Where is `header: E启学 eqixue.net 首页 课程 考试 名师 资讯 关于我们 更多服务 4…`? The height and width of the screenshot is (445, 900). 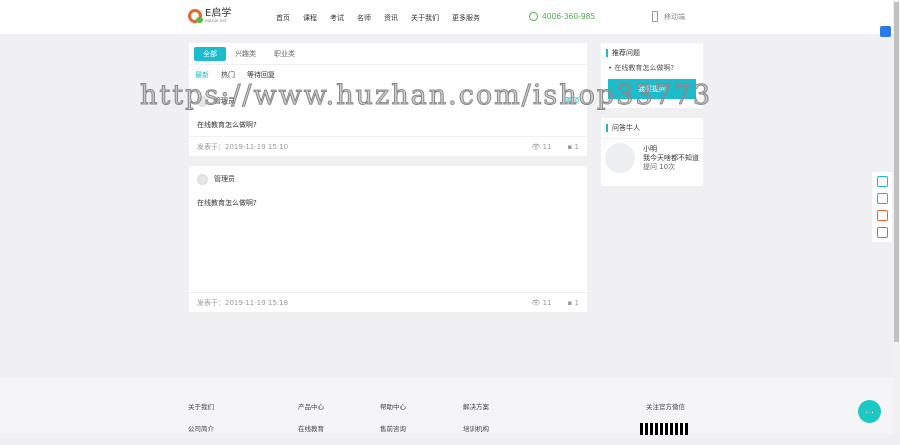 header: E启学 eqixue.net 首页 课程 考试 名师 资讯 关于我们 更多服务 4… is located at coordinates (446, 17).